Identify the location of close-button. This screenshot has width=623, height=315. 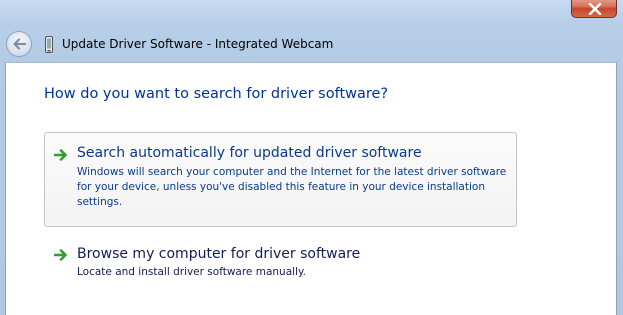
(594, 9).